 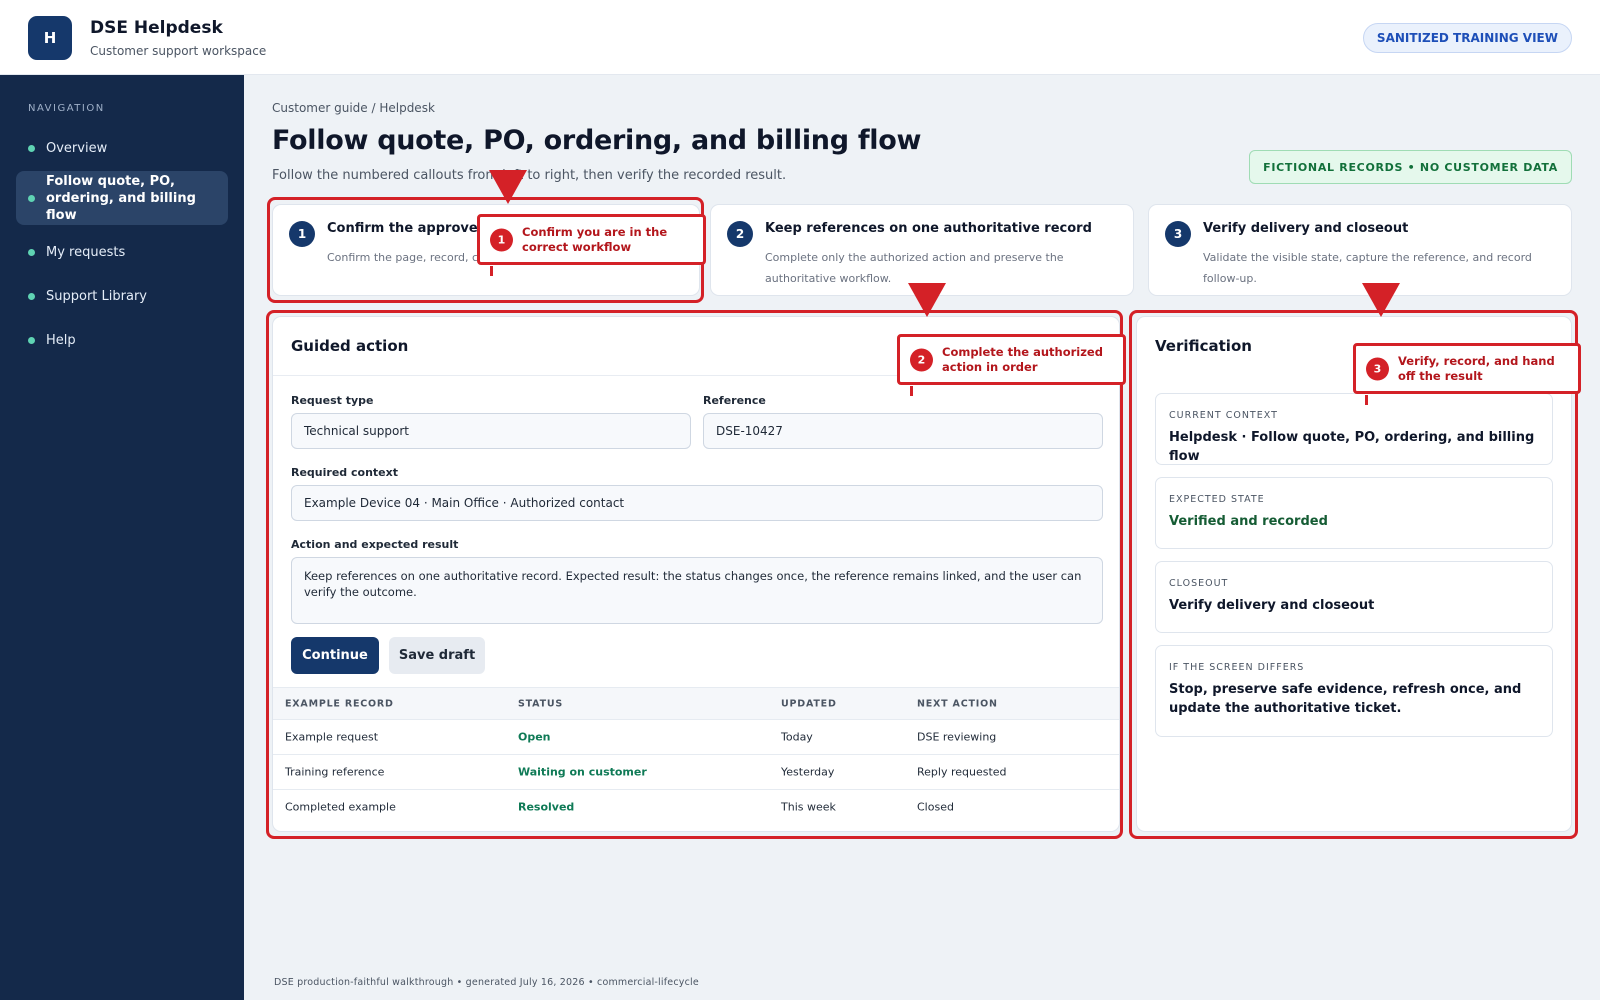 I want to click on app-subtitle: Customer support workspace, so click(x=178, y=51).